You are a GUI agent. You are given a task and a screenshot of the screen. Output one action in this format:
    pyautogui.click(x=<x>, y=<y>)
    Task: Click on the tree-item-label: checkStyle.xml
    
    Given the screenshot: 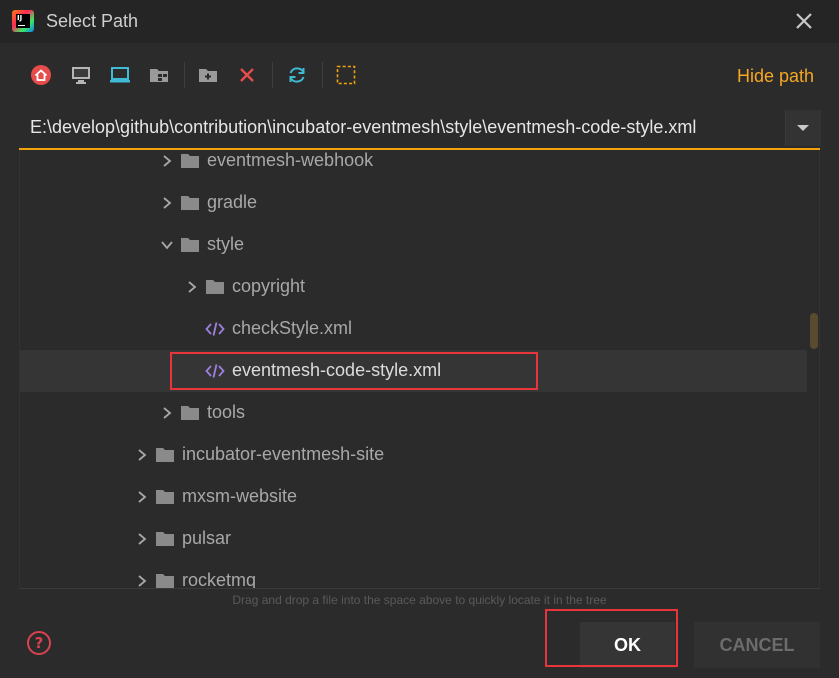 What is the action you would take?
    pyautogui.click(x=292, y=328)
    